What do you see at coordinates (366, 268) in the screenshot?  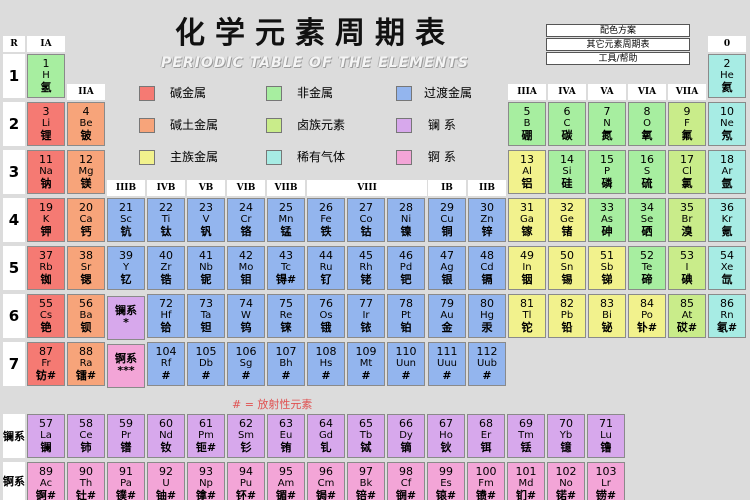 I see `element-rh: 45 Rh 铑` at bounding box center [366, 268].